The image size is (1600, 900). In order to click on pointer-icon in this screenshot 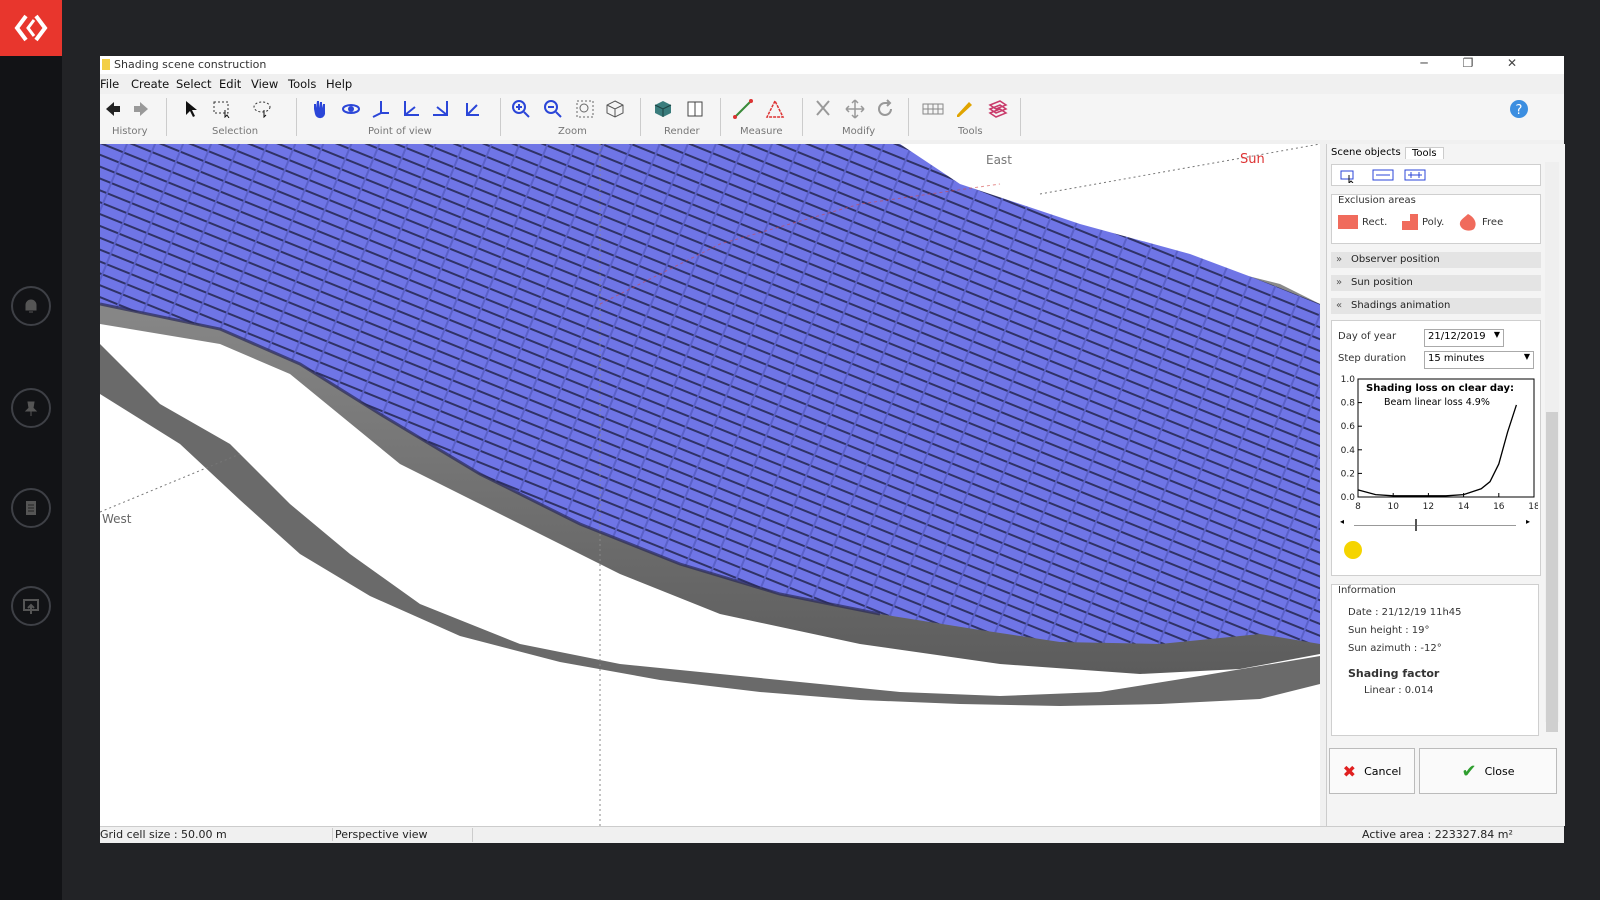, I will do `click(191, 109)`.